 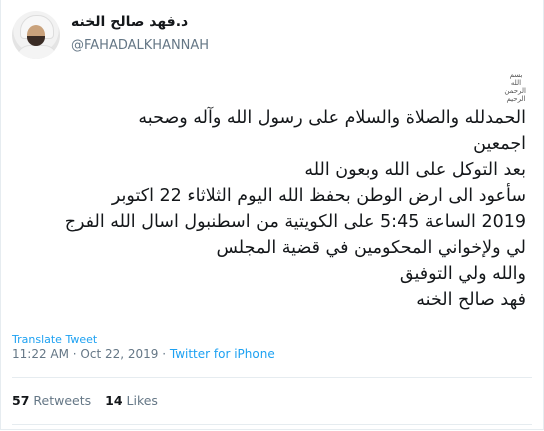 I want to click on engagement-stats: 57 Retweets 14 Likes, so click(x=85, y=400).